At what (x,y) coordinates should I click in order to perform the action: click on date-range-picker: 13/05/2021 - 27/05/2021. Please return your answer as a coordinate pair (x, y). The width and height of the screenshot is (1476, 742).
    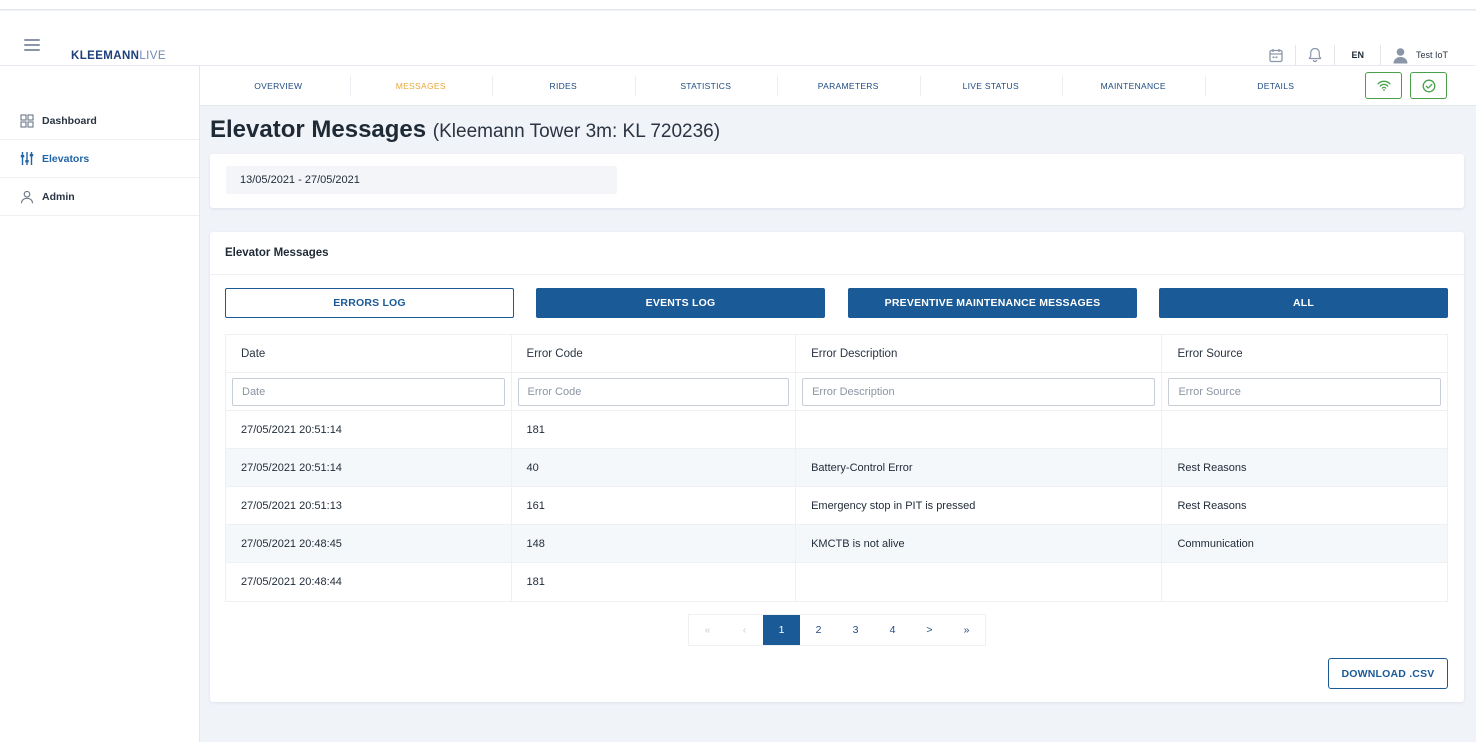
    Looking at the image, I should click on (421, 180).